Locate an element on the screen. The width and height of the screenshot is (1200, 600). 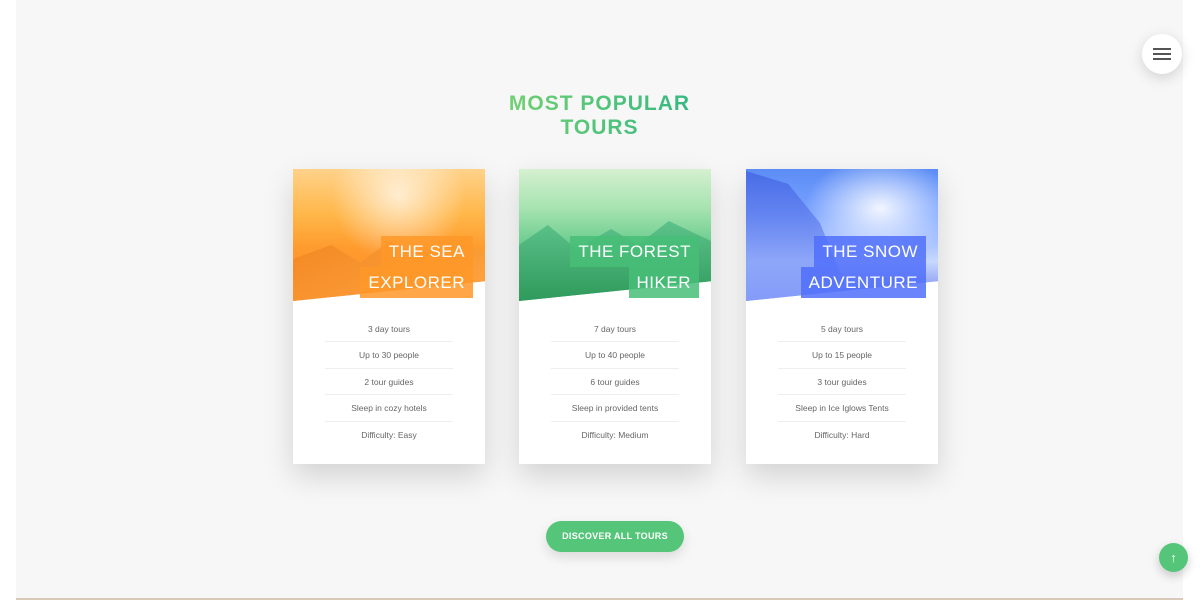
navigation-menu-button is located at coordinates (1162, 54).